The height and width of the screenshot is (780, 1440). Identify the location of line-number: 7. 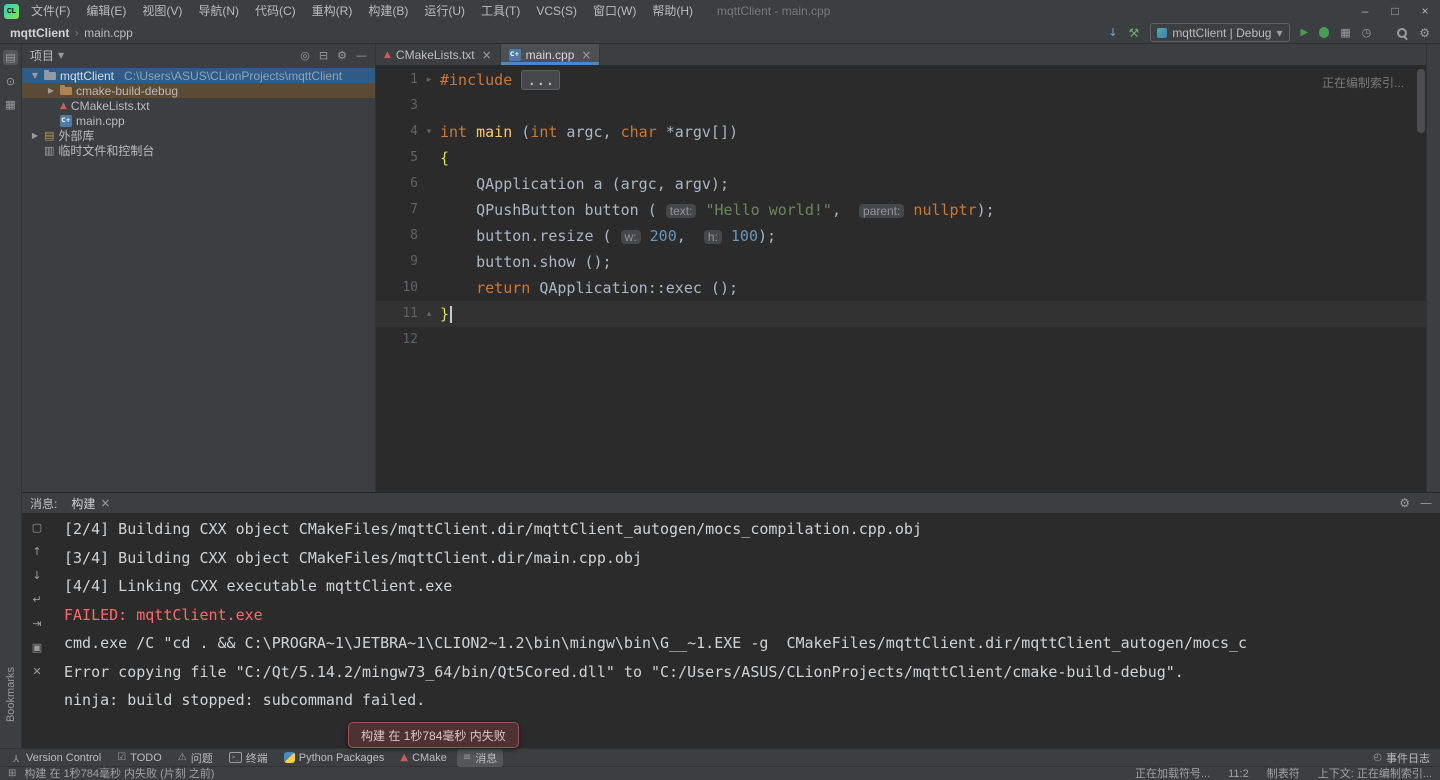
(414, 209).